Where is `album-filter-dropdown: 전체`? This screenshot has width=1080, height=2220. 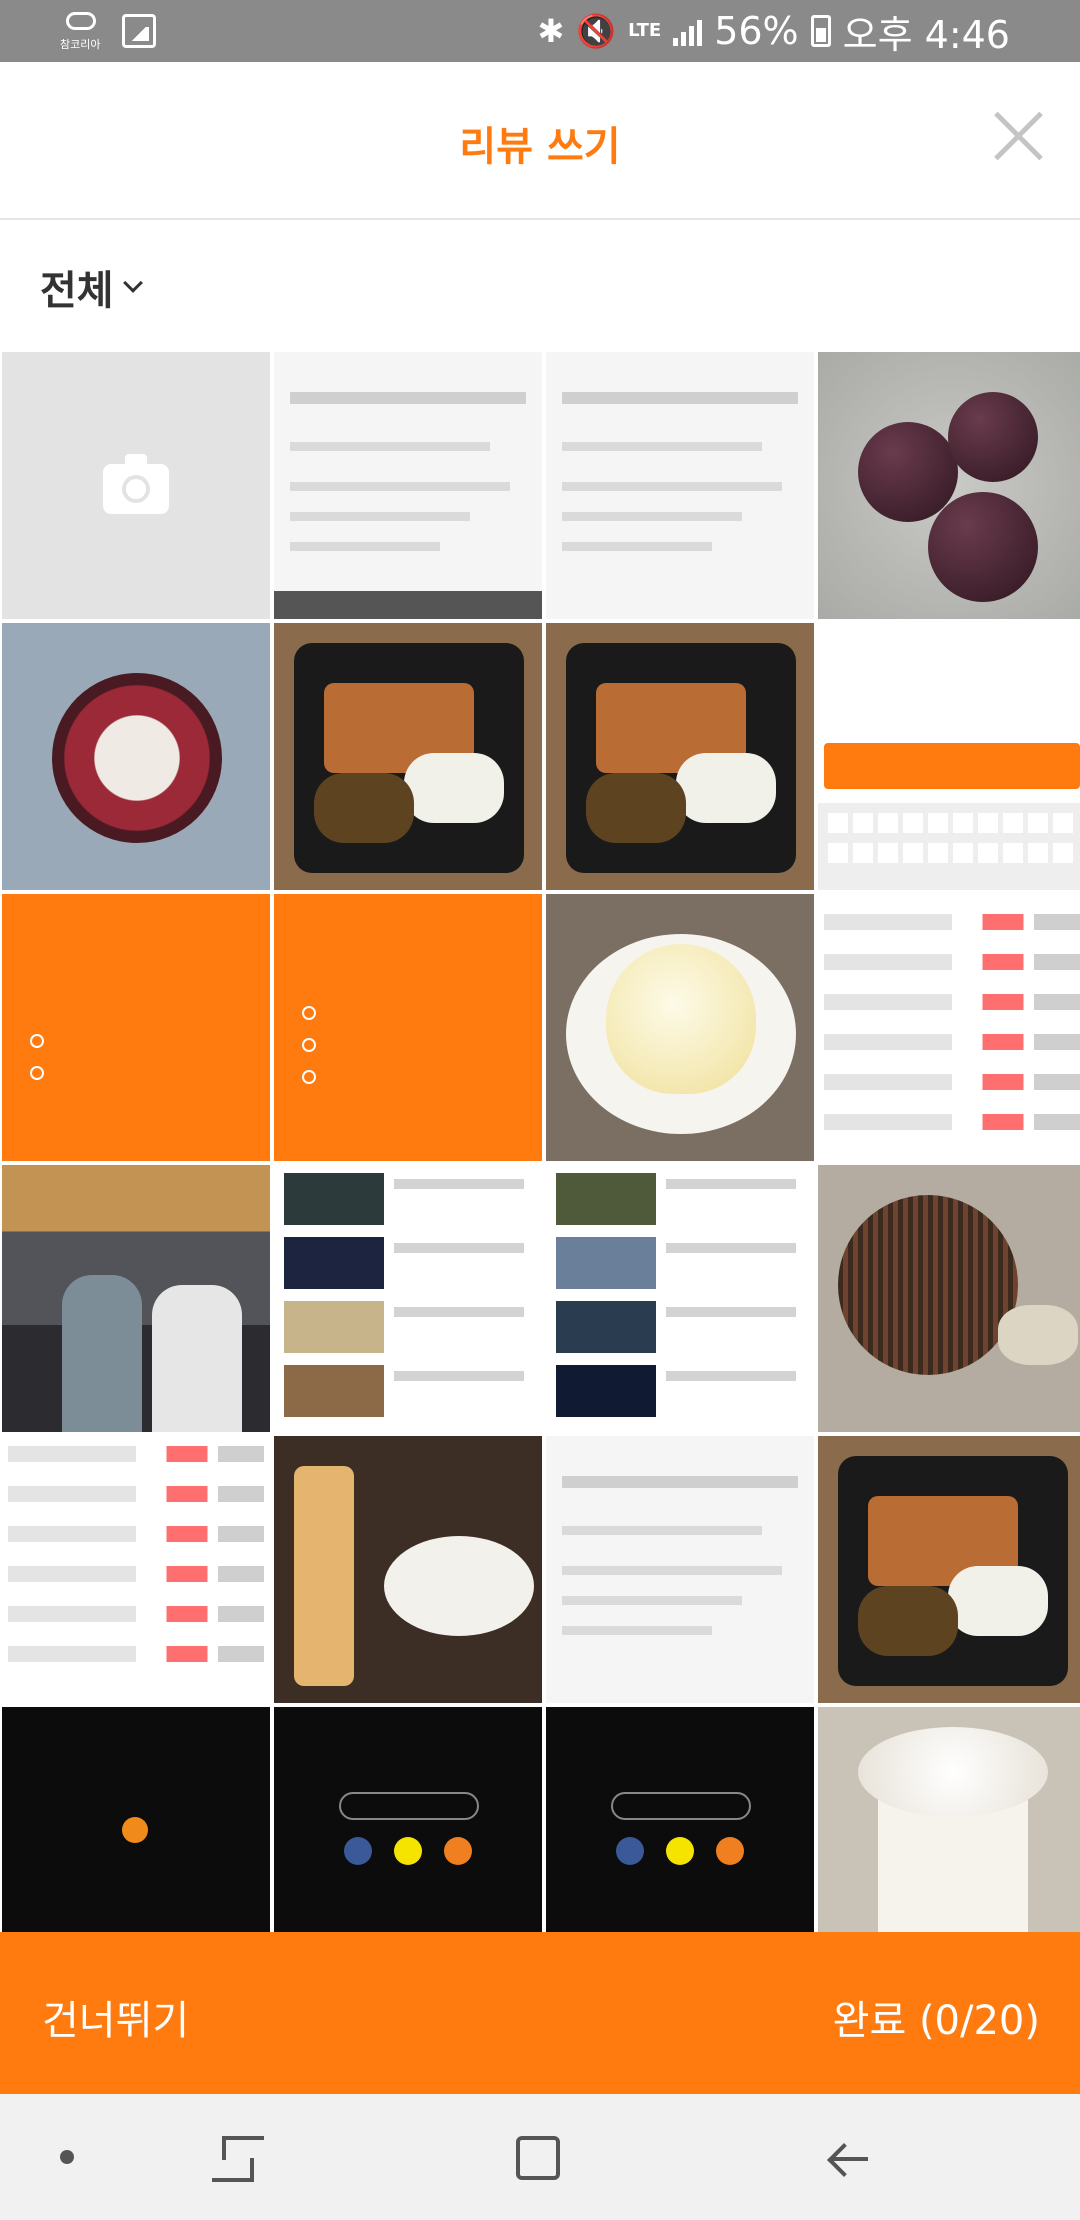 album-filter-dropdown: 전체 is located at coordinates (91, 287).